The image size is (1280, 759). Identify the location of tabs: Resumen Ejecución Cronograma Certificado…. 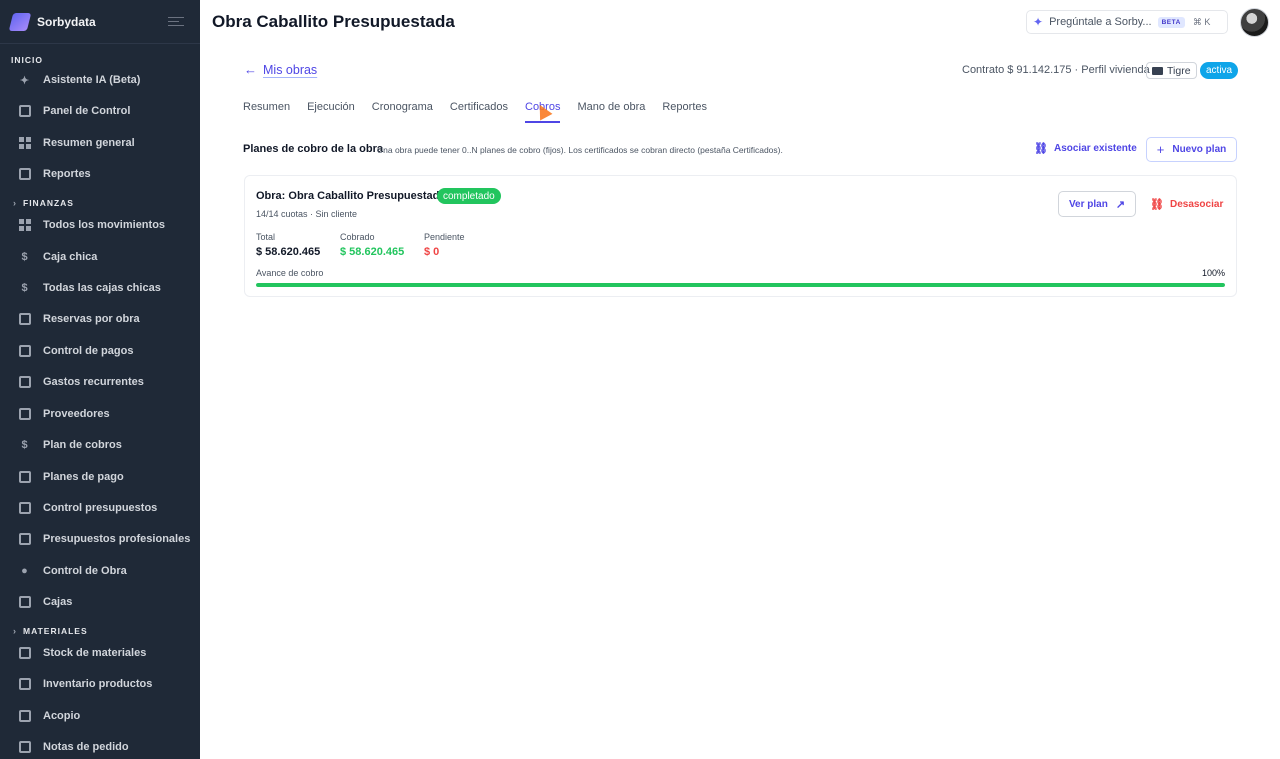
(483, 112).